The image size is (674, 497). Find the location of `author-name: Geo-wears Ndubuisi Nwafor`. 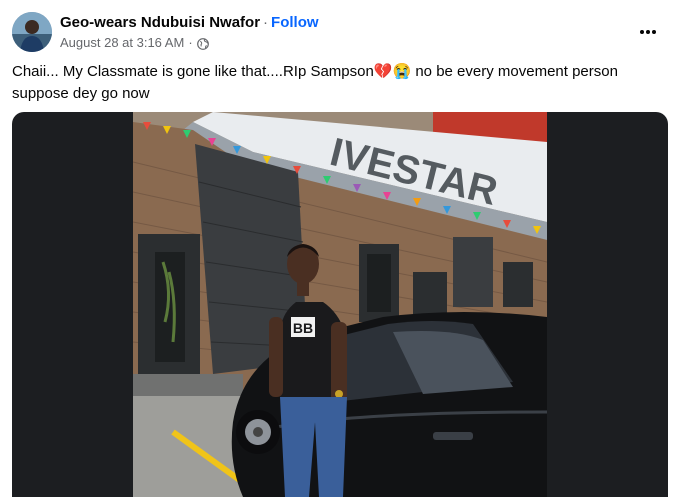

author-name: Geo-wears Ndubuisi Nwafor is located at coordinates (160, 22).